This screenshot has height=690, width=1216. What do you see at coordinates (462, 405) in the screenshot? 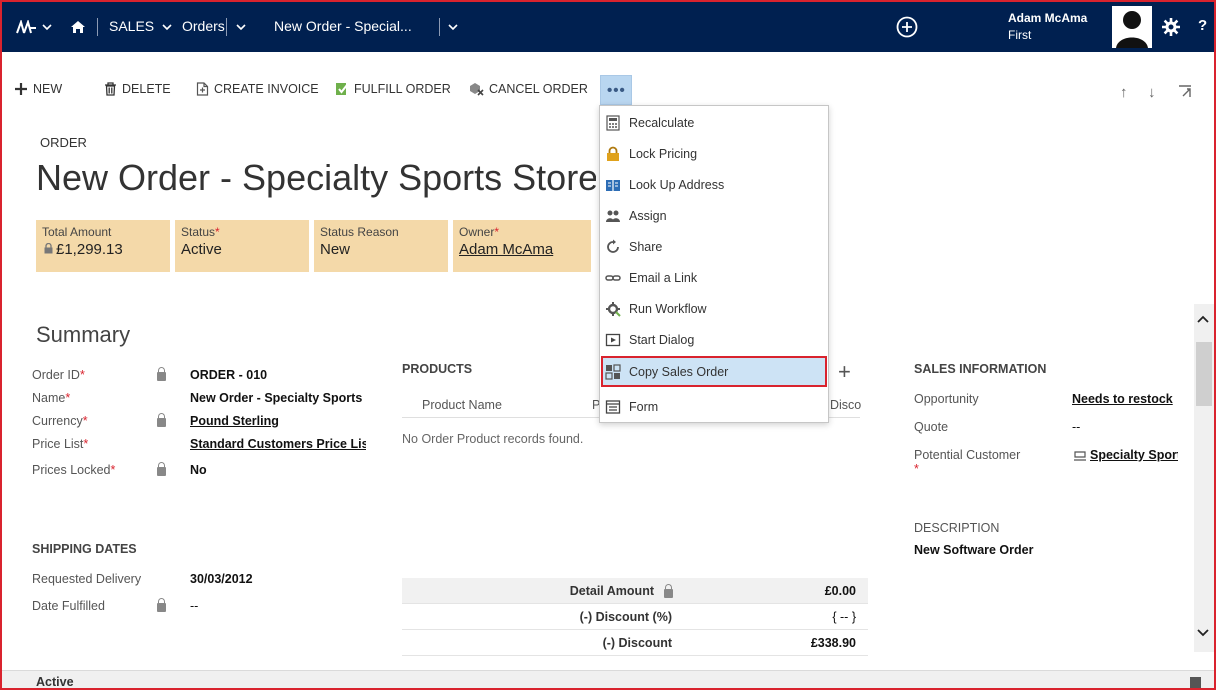
I see `column-product-name: Product Name` at bounding box center [462, 405].